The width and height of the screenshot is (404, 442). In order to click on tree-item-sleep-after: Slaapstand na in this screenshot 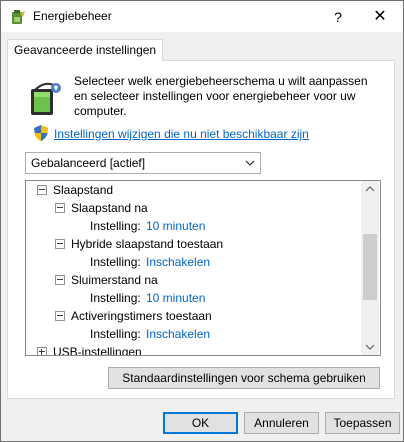, I will do `click(191, 208)`.